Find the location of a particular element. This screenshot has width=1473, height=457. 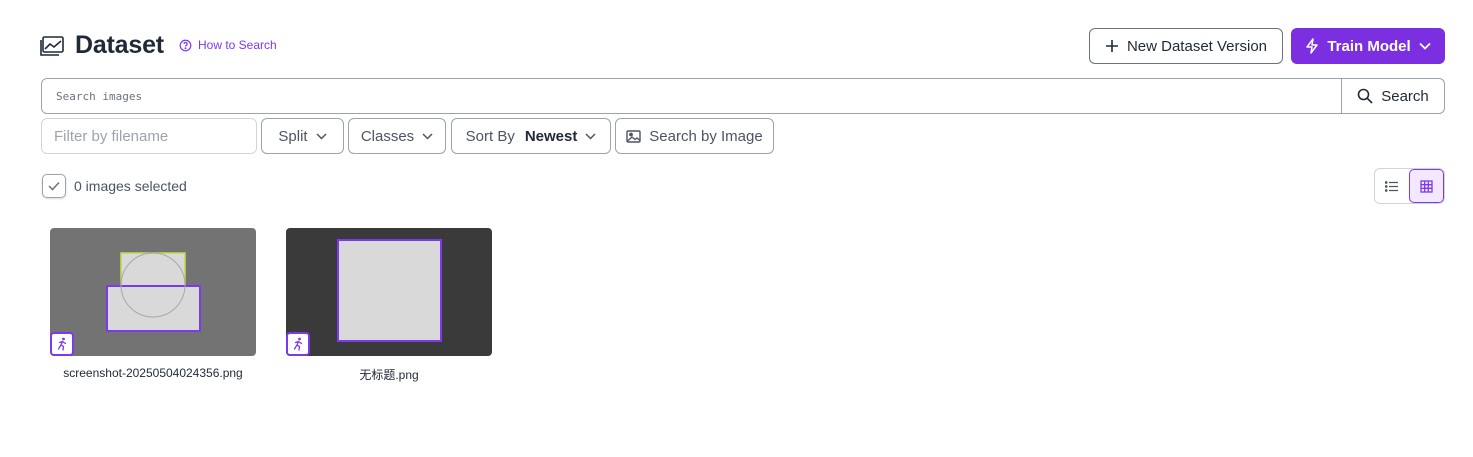

search-bar: Search is located at coordinates (743, 96).